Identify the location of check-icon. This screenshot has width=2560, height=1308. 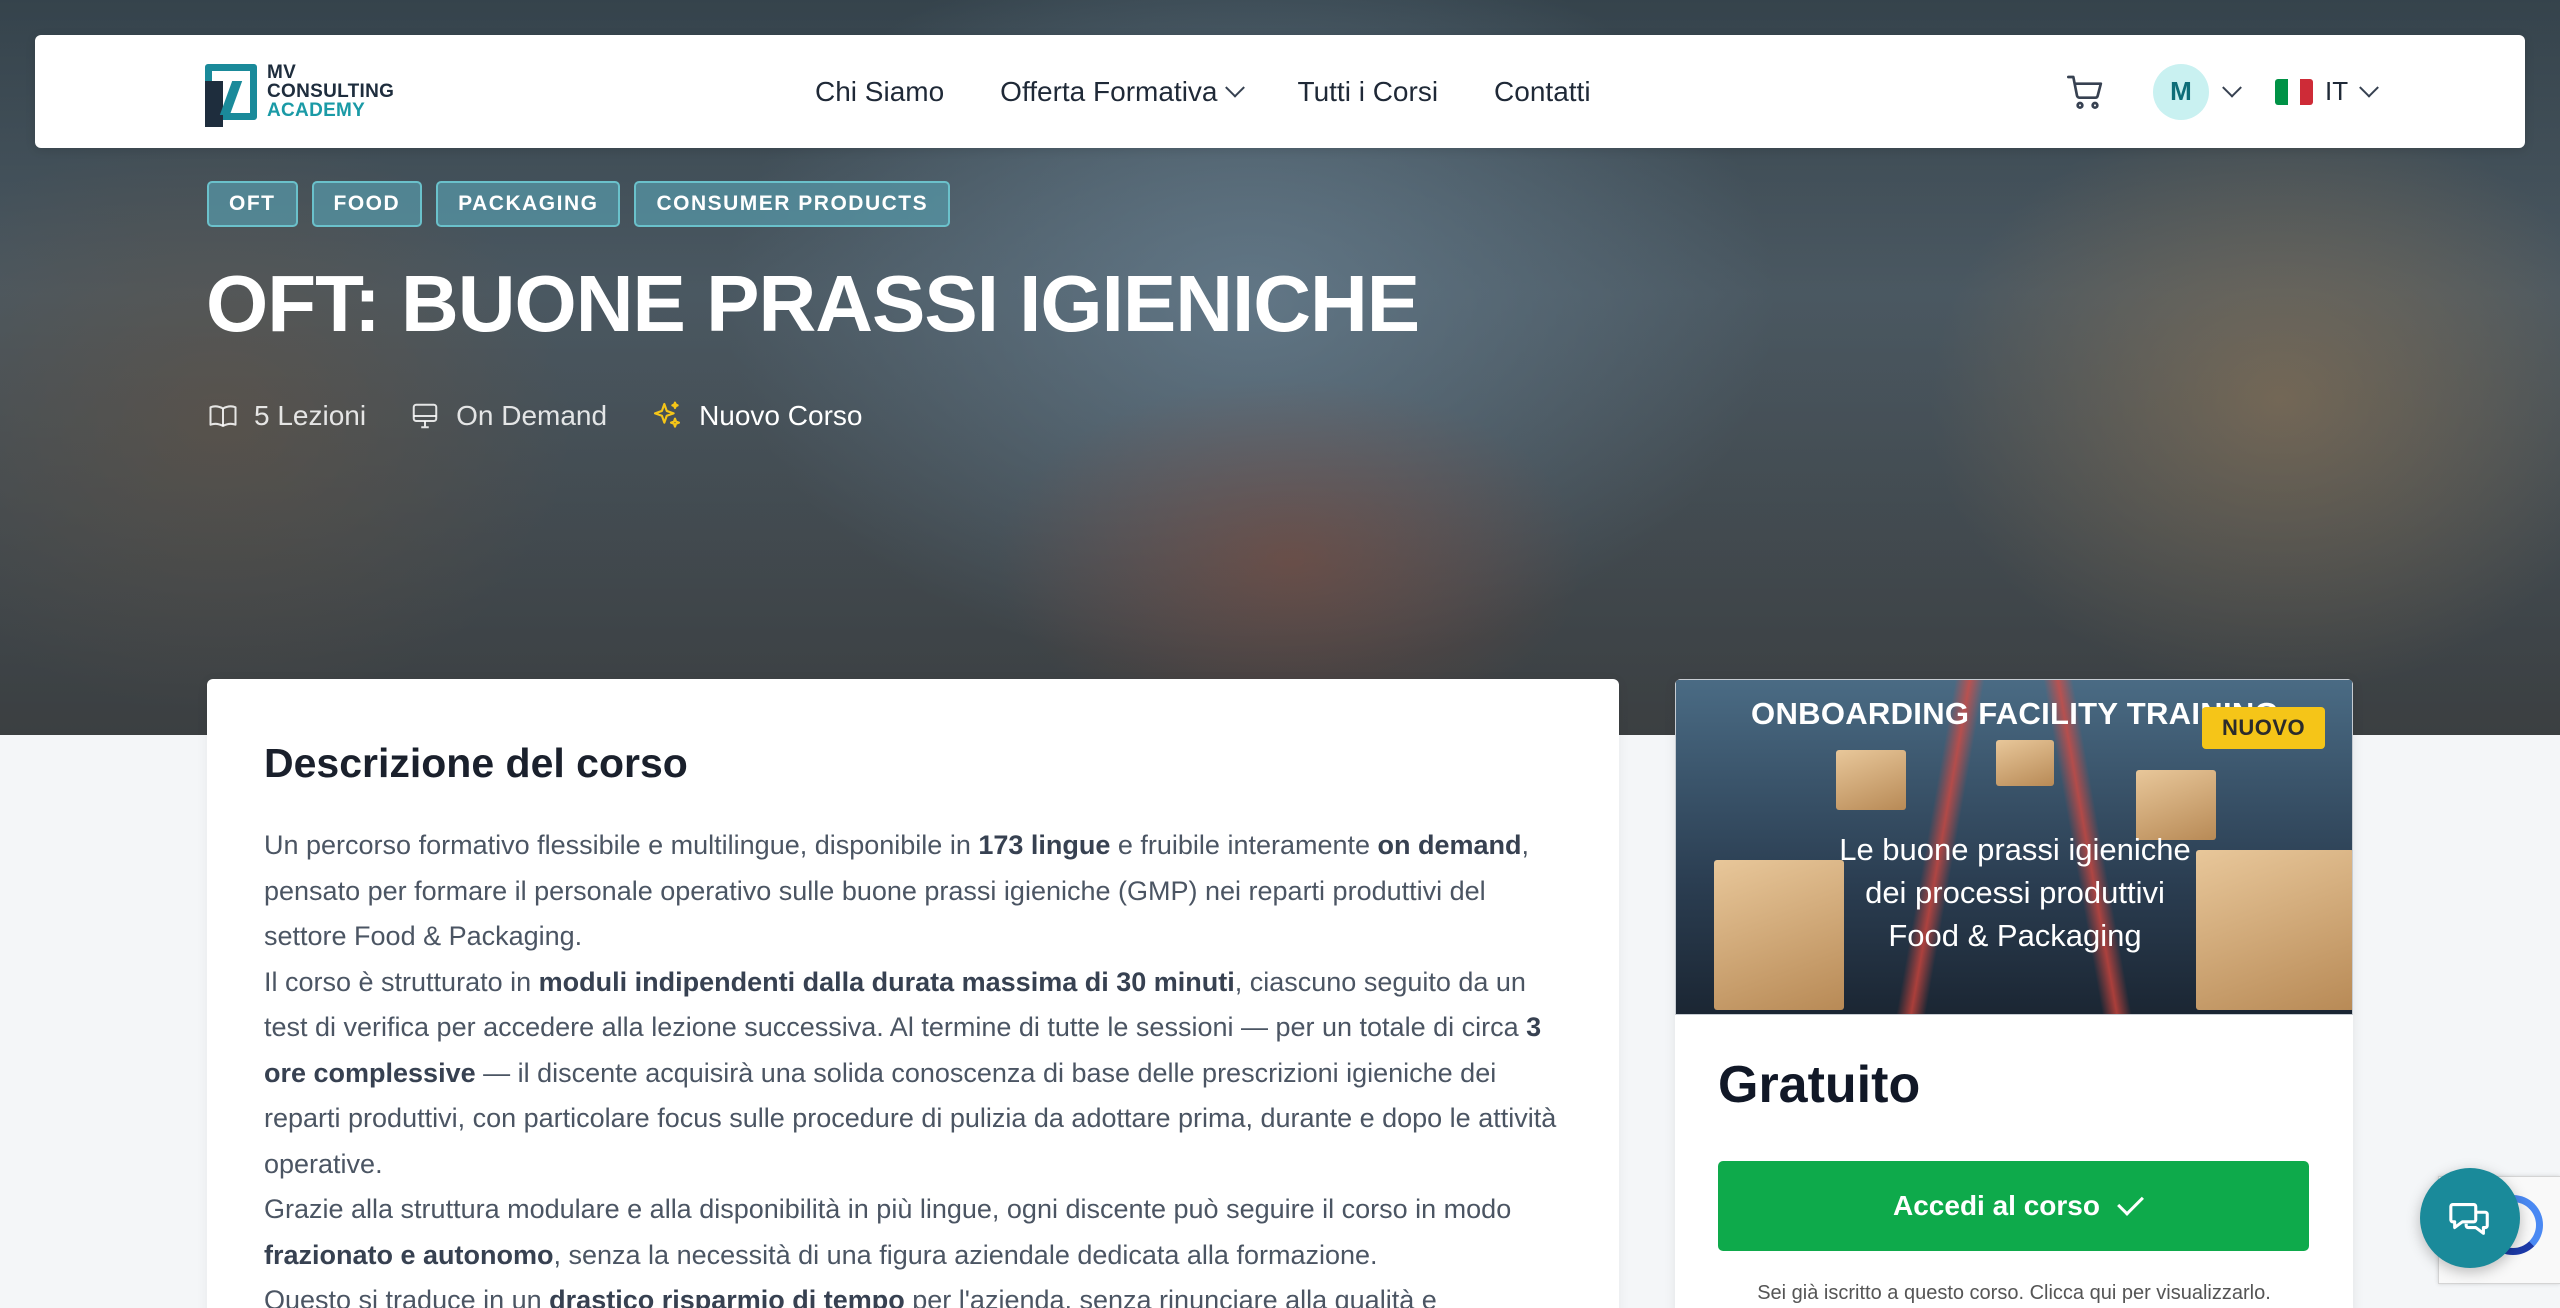
(2130, 1202).